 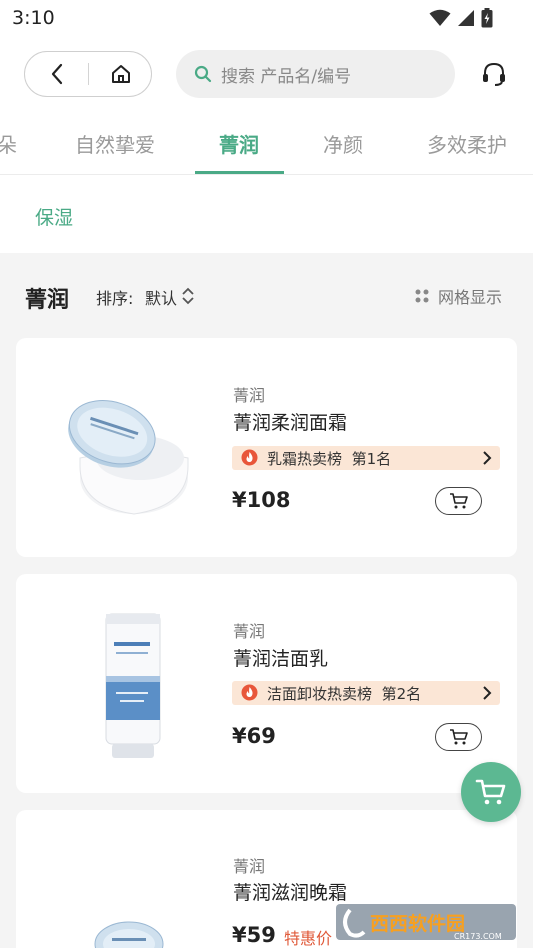 I want to click on tab-category-2: 自然挚爱, so click(x=115, y=143).